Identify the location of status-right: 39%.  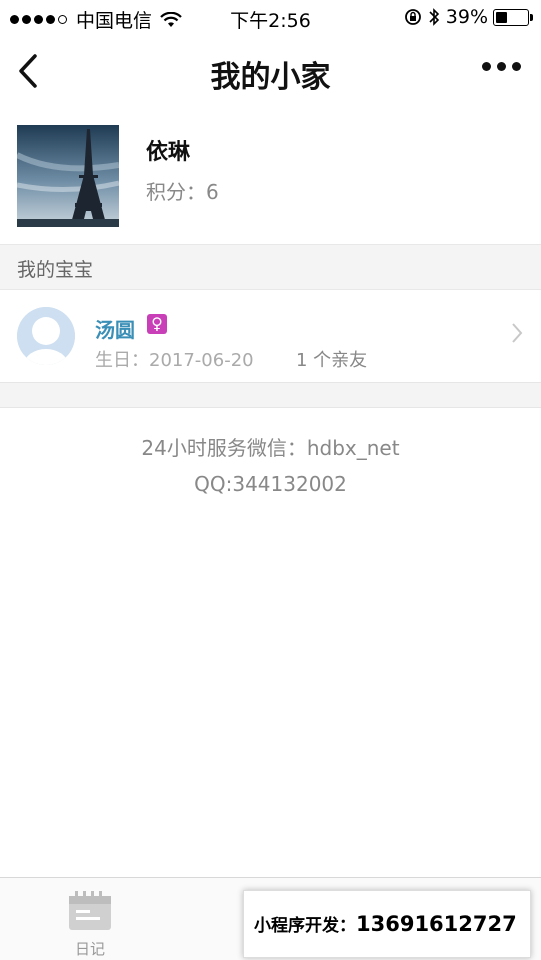
(468, 17).